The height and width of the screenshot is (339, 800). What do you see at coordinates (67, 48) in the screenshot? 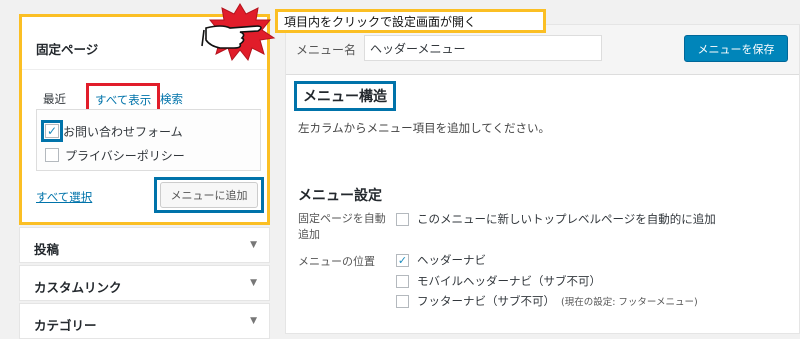
I see `pages-panel-title: 固定ページ` at bounding box center [67, 48].